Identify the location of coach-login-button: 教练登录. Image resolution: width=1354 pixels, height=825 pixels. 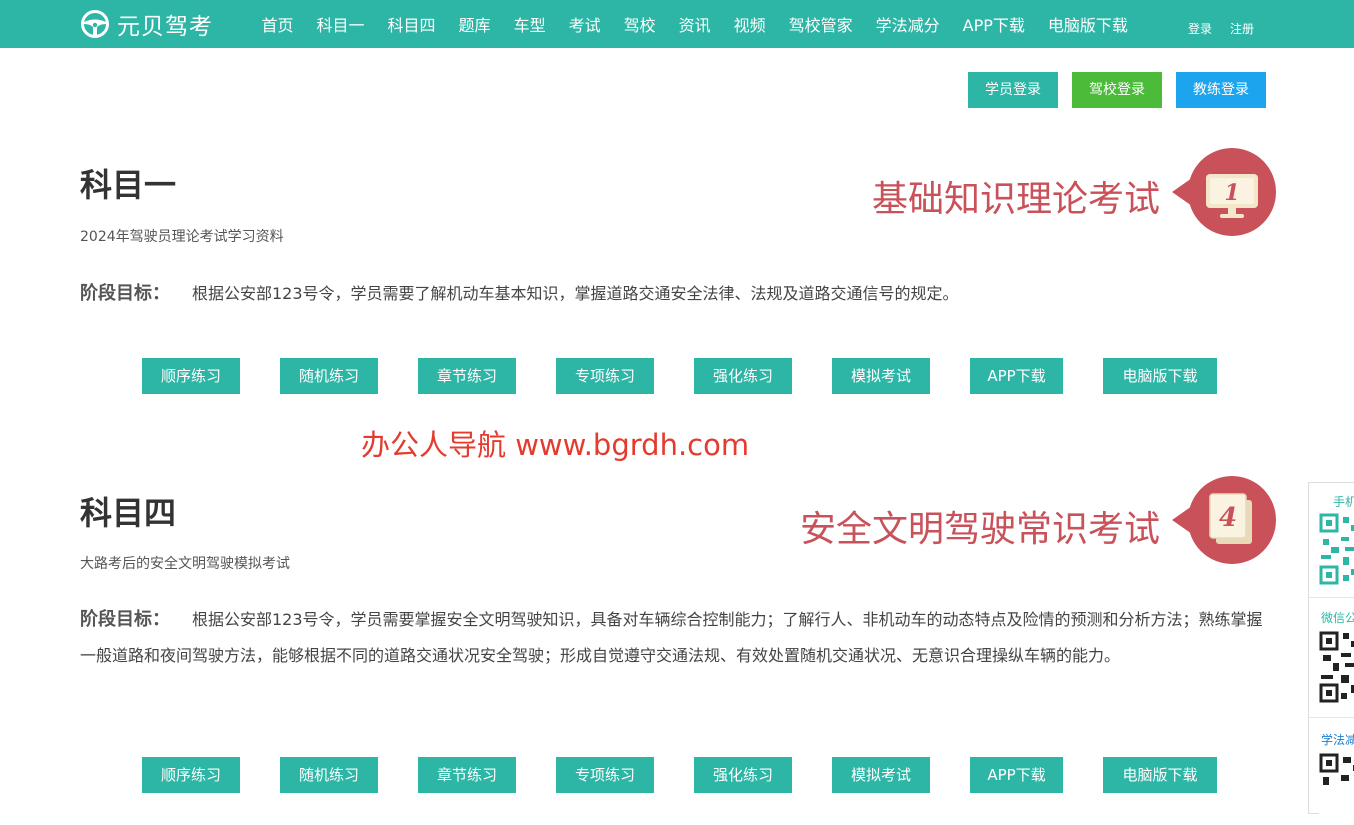
(1221, 90).